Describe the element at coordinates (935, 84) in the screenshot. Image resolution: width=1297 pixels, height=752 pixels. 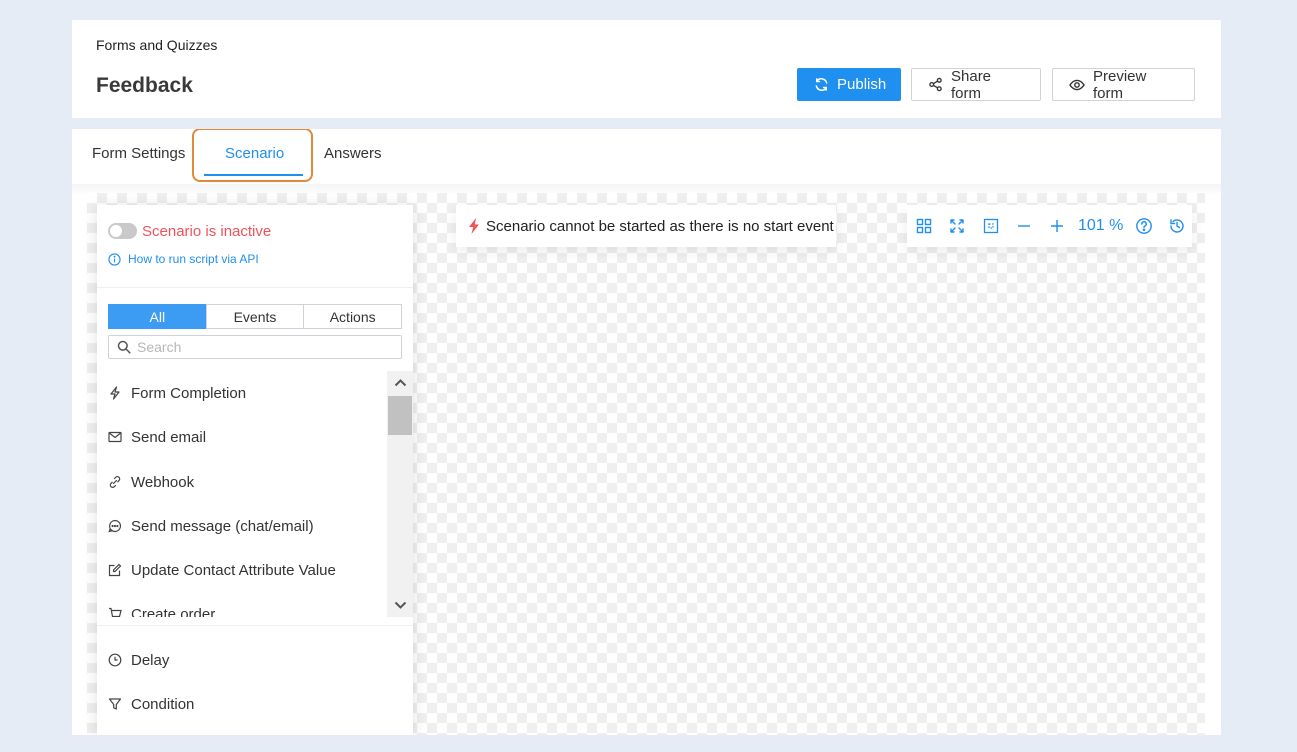
I see `share-icon` at that location.